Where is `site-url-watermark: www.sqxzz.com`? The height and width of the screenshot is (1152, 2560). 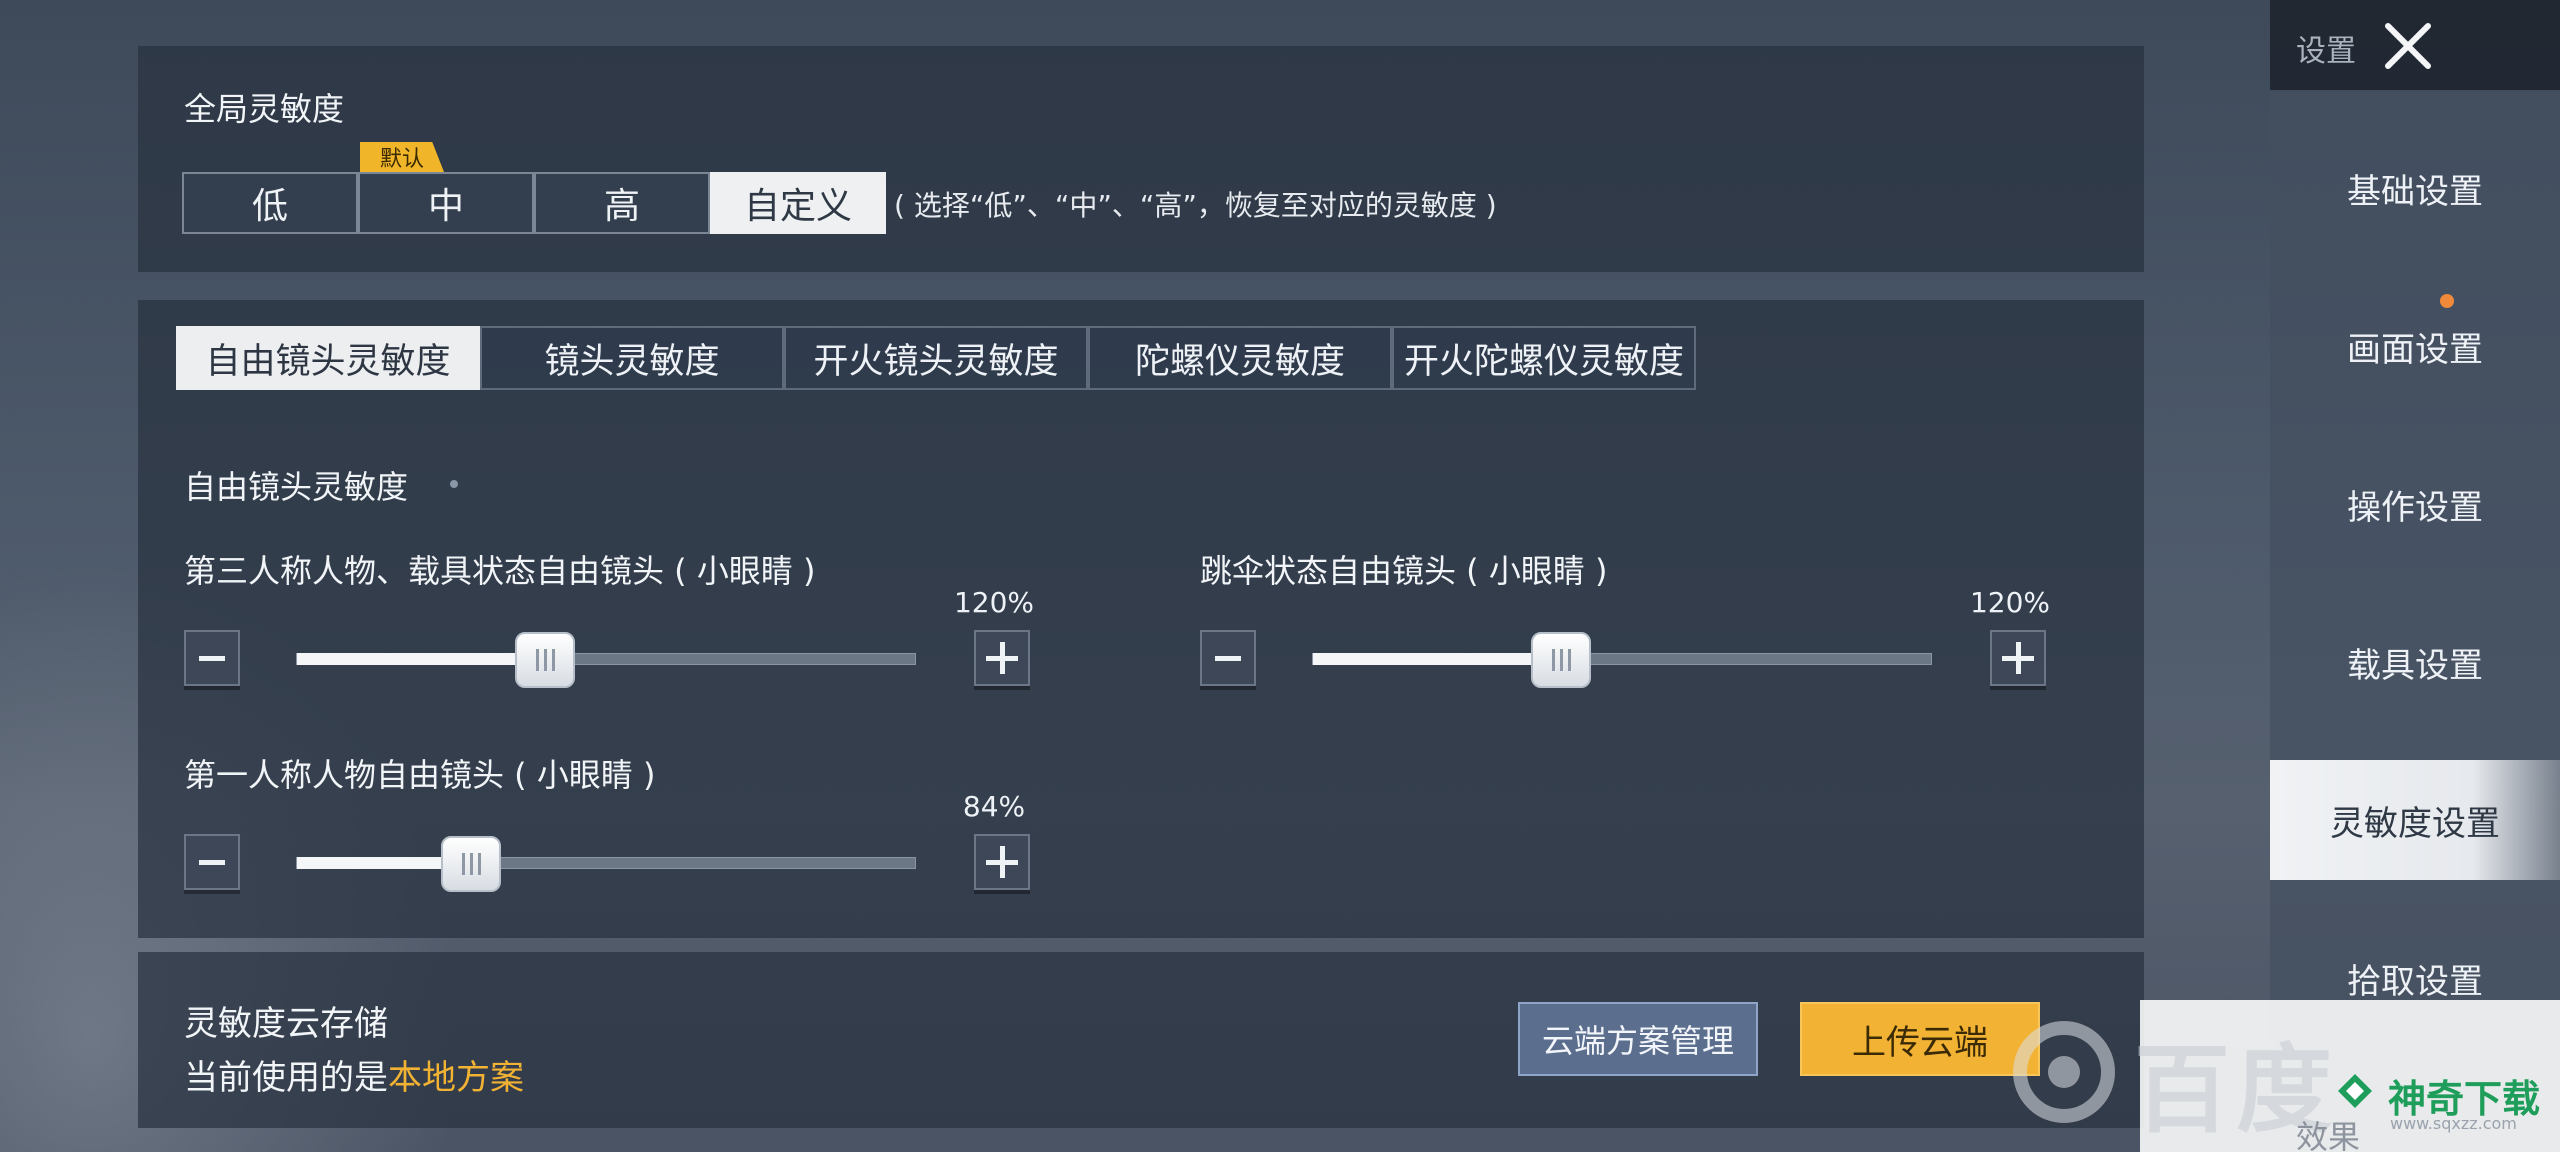
site-url-watermark: www.sqxzz.com is located at coordinates (2453, 1123).